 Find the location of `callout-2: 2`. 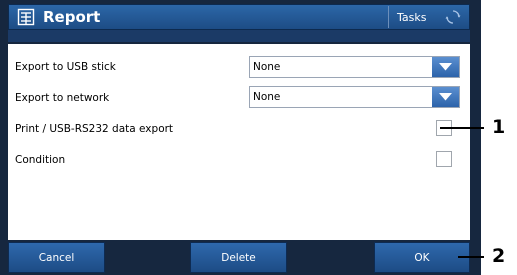

callout-2: 2 is located at coordinates (499, 256).